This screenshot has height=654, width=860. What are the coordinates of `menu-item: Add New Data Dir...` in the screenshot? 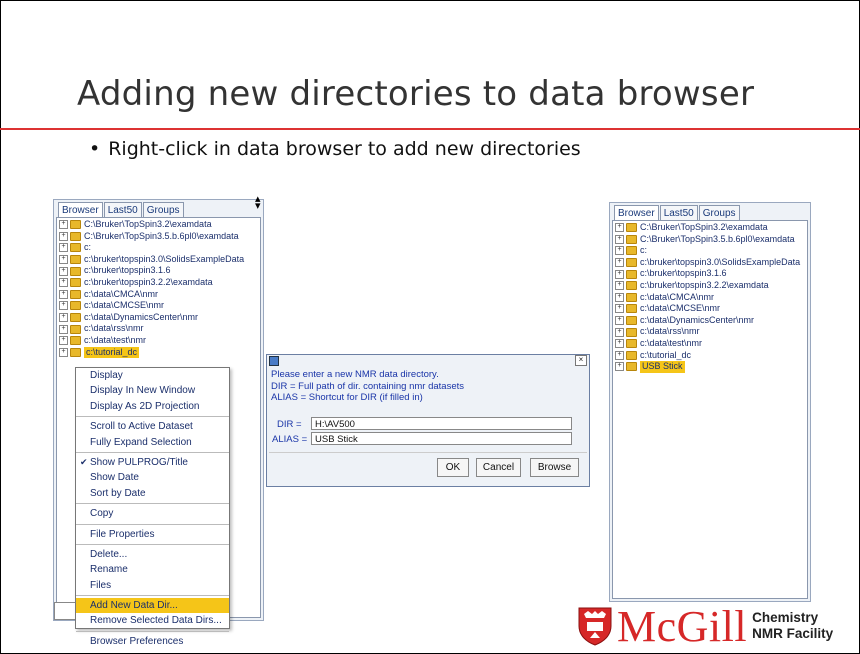 It's located at (152, 606).